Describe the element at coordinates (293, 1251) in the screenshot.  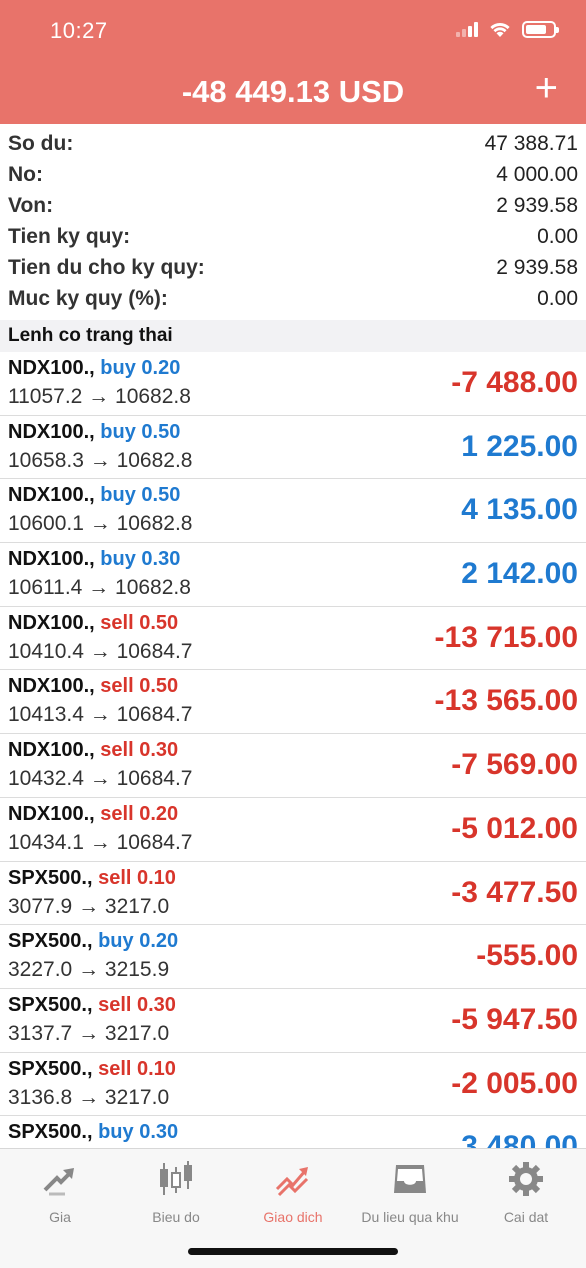
I see `home-indicator` at that location.